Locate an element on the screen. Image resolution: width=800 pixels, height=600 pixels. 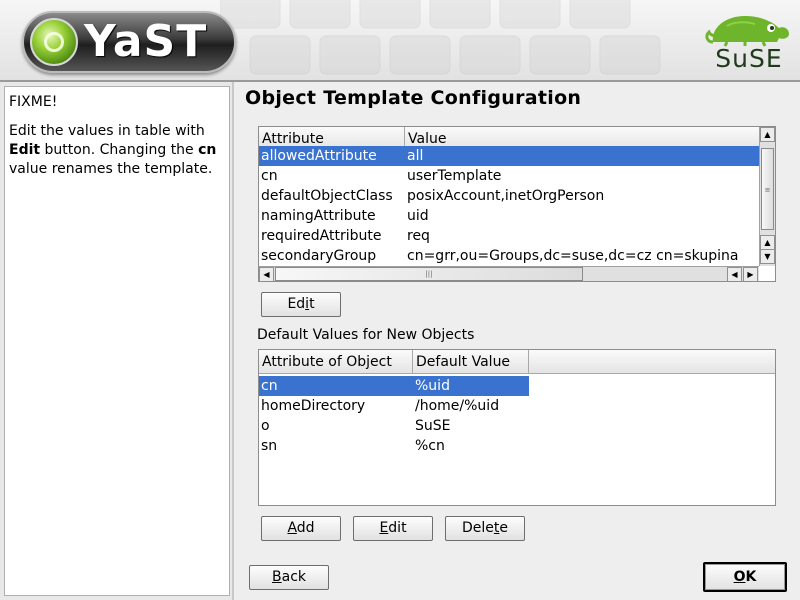
cell-value: %uid is located at coordinates (432, 386).